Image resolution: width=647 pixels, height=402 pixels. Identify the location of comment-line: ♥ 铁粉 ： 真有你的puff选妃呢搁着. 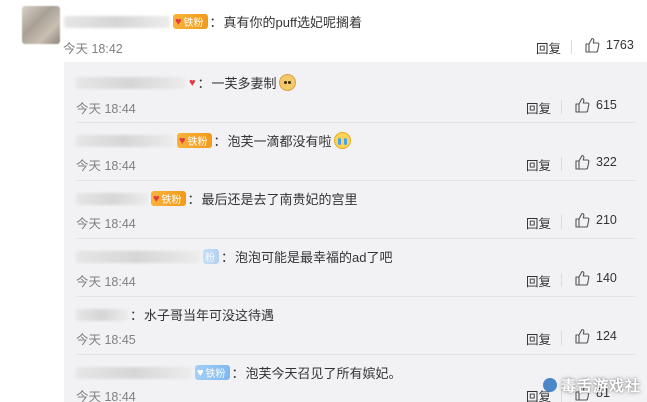
(213, 21).